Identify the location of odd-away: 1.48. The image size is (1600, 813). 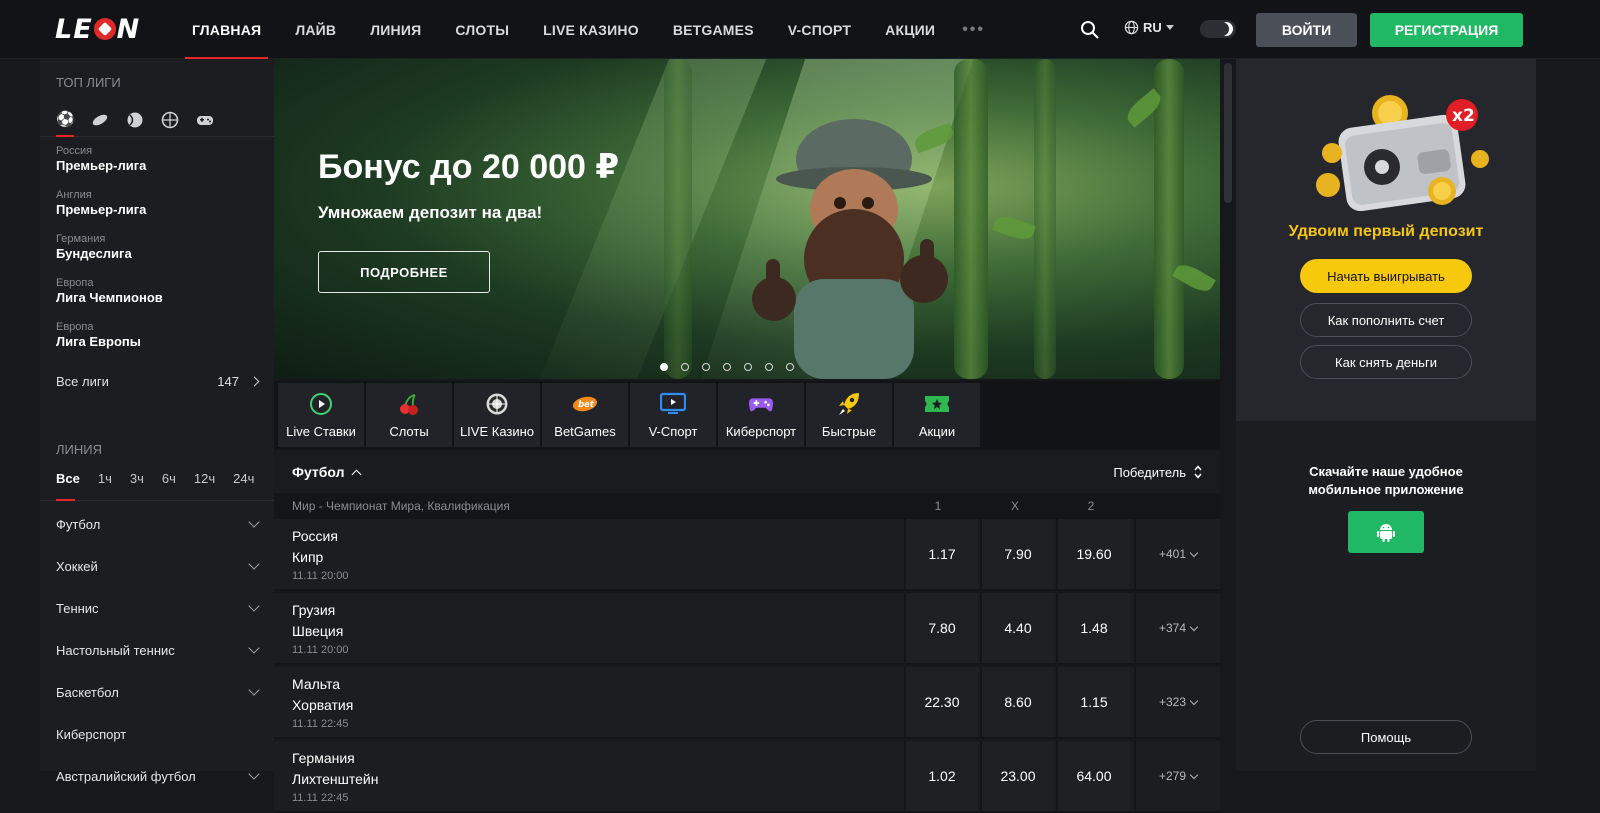
(1093, 628).